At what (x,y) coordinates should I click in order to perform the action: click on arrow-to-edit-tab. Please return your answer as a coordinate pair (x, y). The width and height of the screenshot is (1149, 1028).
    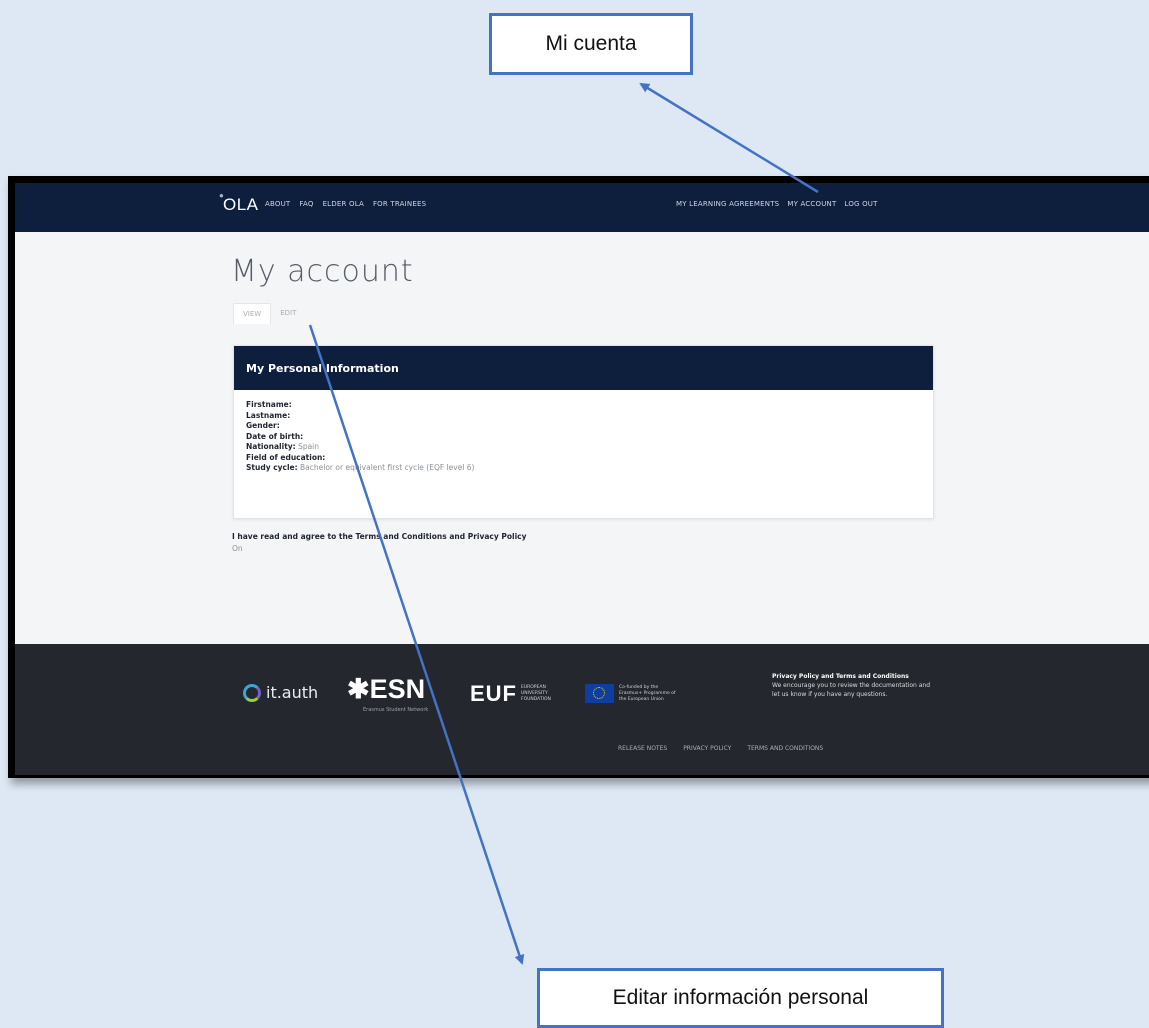
    Looking at the image, I should click on (416, 644).